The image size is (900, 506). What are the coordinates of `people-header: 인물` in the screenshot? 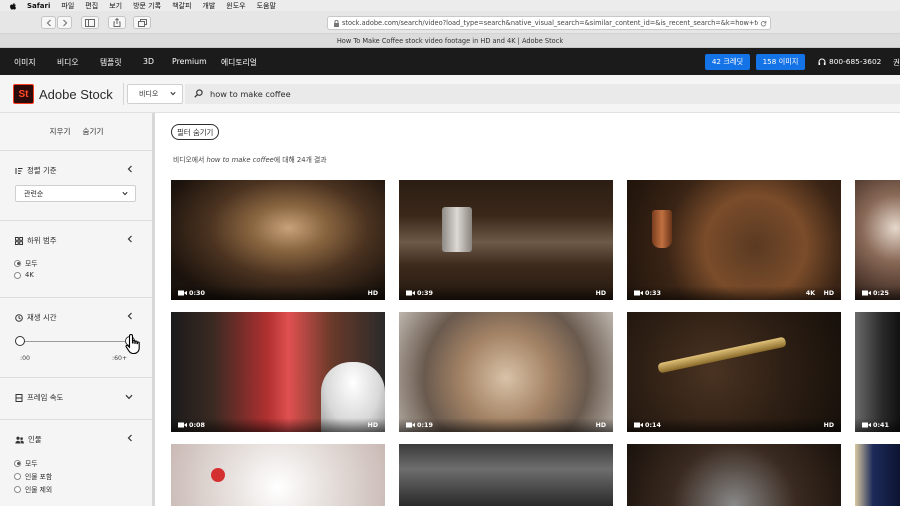 It's located at (28, 439).